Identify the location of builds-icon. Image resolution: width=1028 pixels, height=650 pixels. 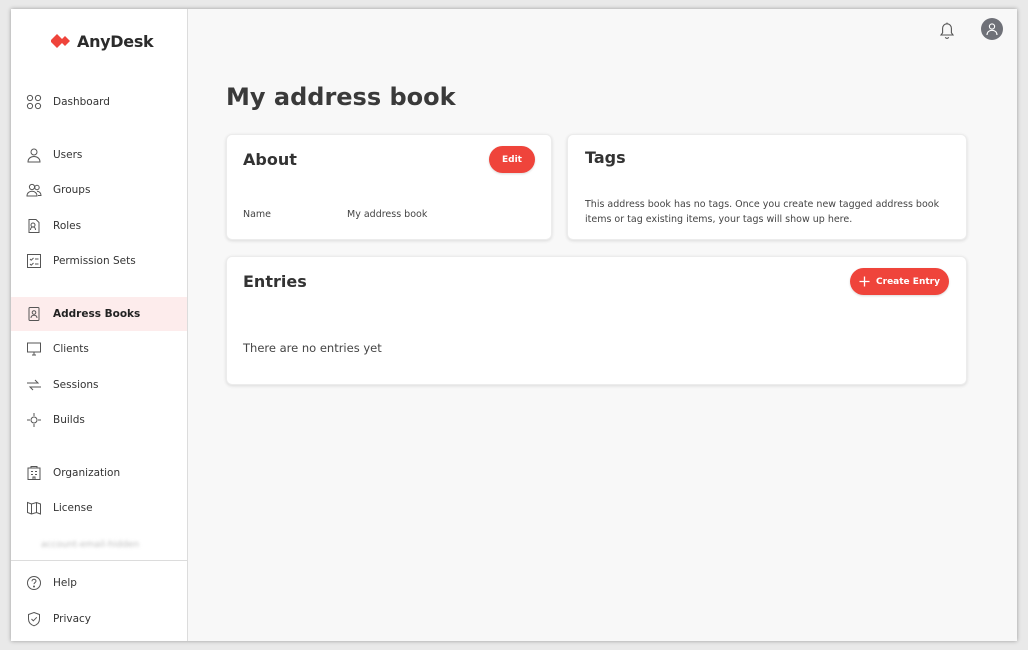
(34, 420).